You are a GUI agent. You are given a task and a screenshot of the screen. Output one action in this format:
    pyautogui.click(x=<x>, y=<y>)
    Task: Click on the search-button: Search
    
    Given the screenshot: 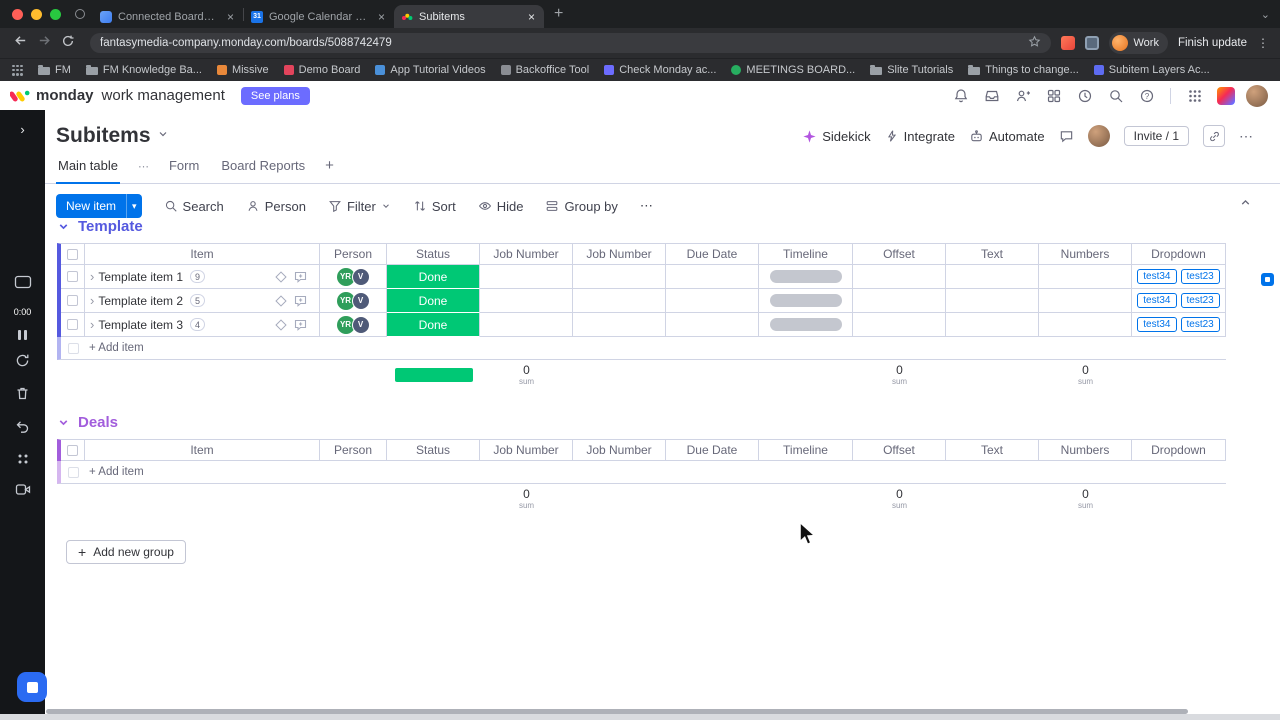 What is the action you would take?
    pyautogui.click(x=194, y=206)
    